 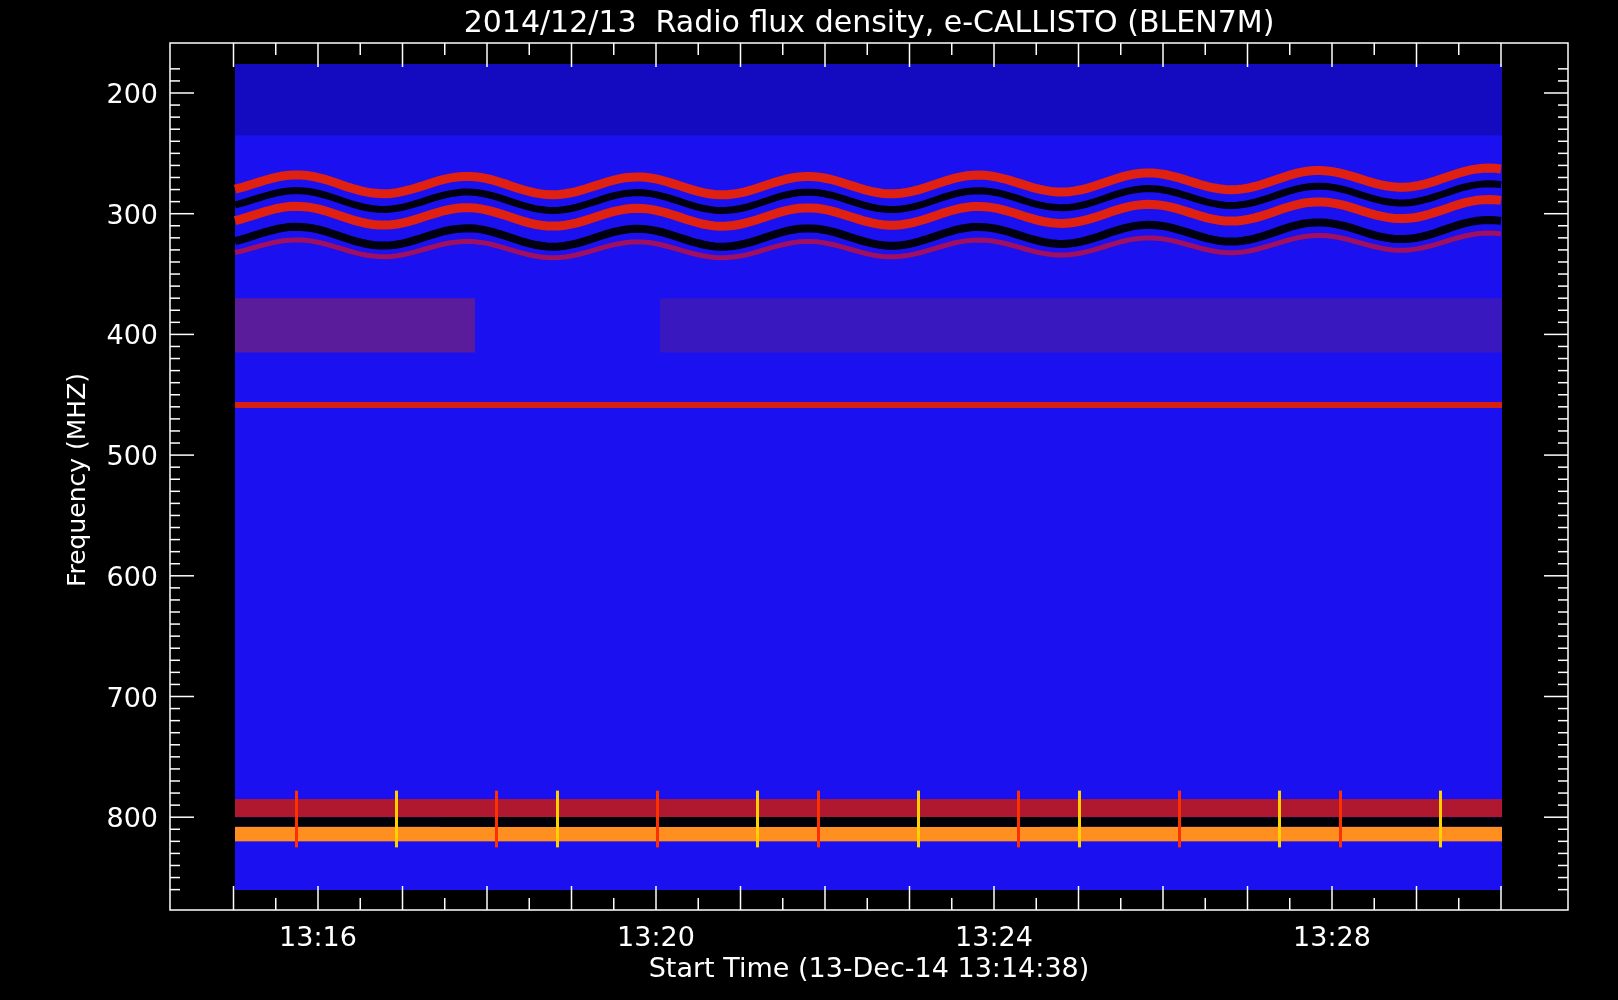 What do you see at coordinates (132, 456) in the screenshot?
I see `y-tick-label: 500` at bounding box center [132, 456].